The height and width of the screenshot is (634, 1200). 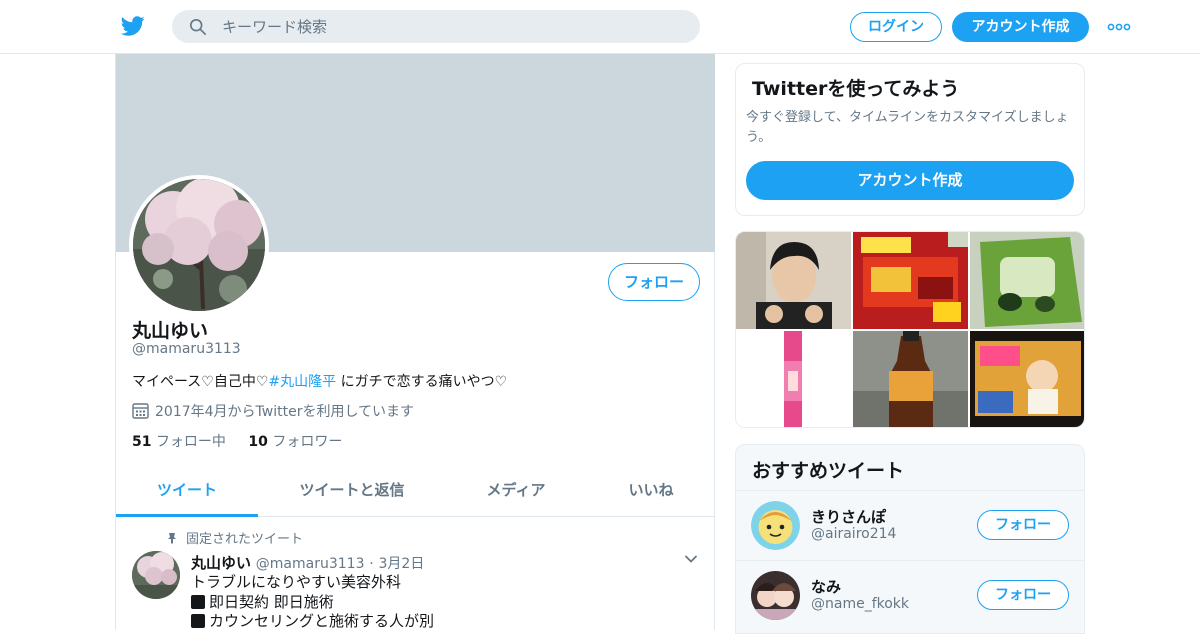 I want to click on cherry-blossom-photo, so click(x=199, y=245).